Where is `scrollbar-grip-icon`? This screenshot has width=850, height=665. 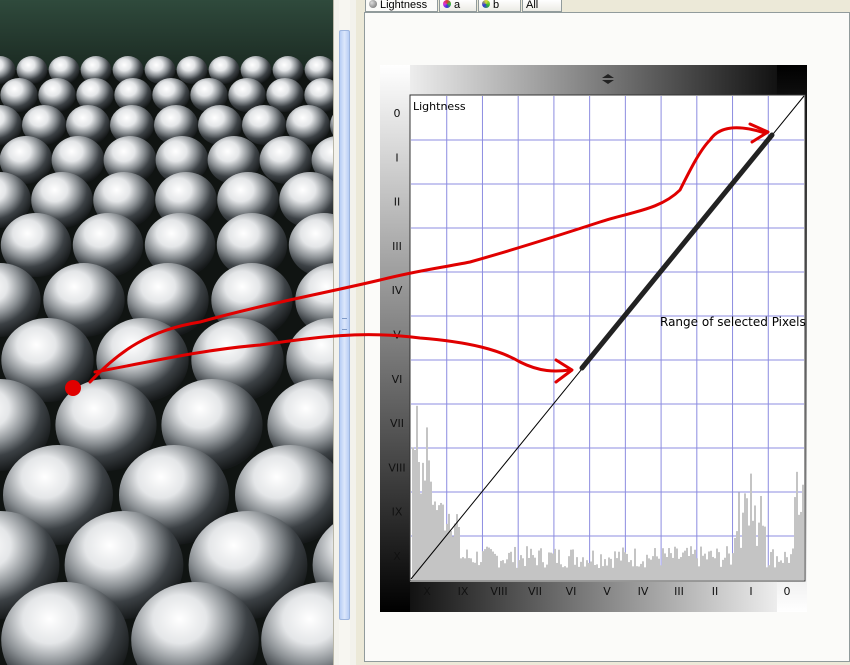
scrollbar-grip-icon is located at coordinates (344, 324).